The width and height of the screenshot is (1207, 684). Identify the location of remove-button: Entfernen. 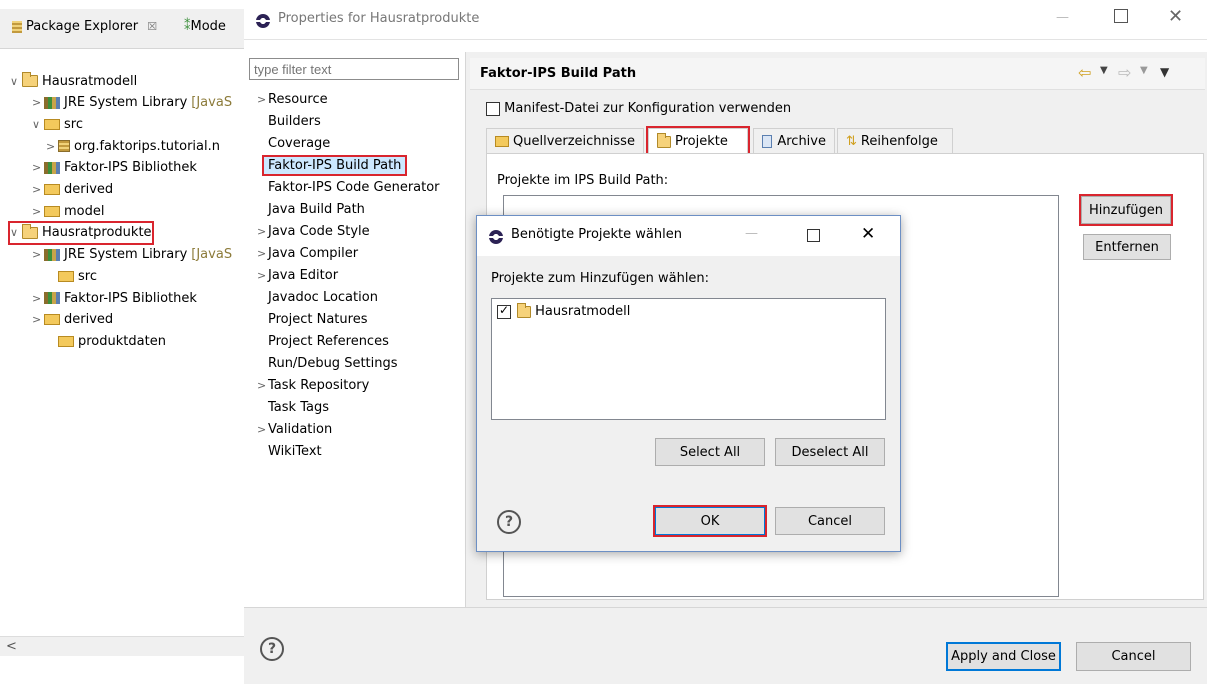
(1127, 247).